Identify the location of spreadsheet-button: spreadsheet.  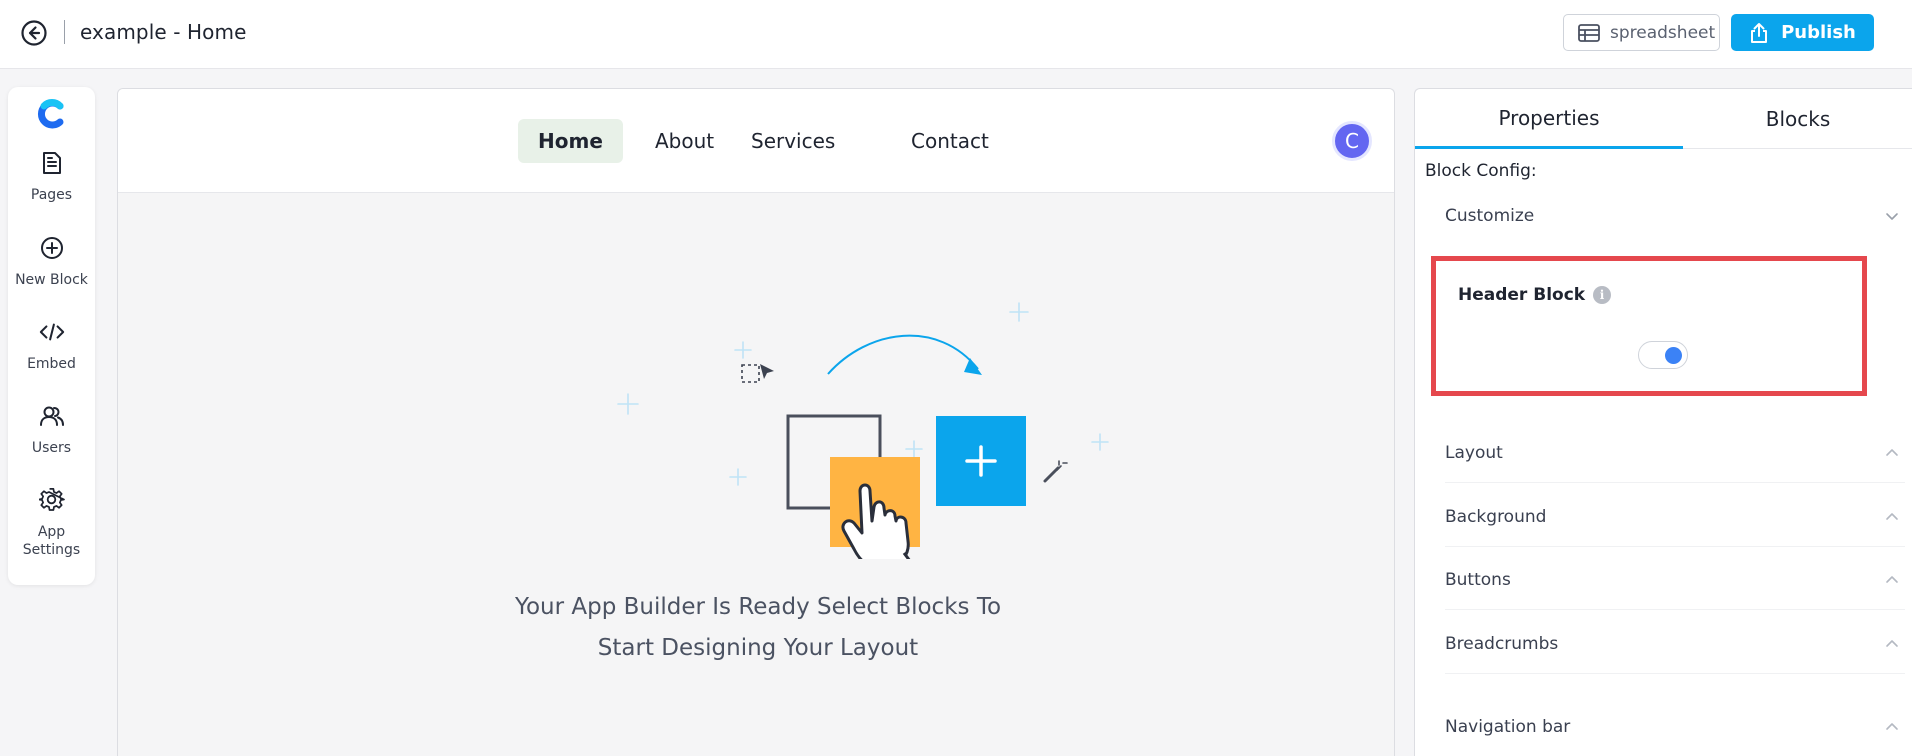
(1641, 32).